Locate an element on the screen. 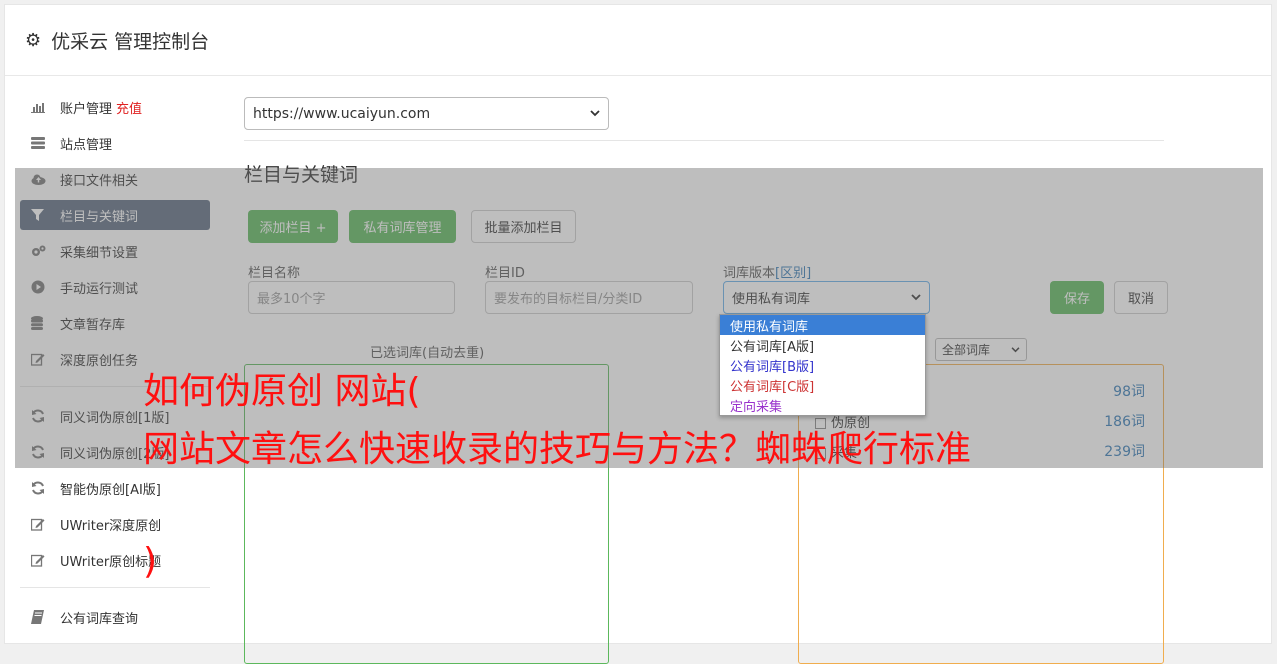  cancel-button: 取消 is located at coordinates (1141, 297).